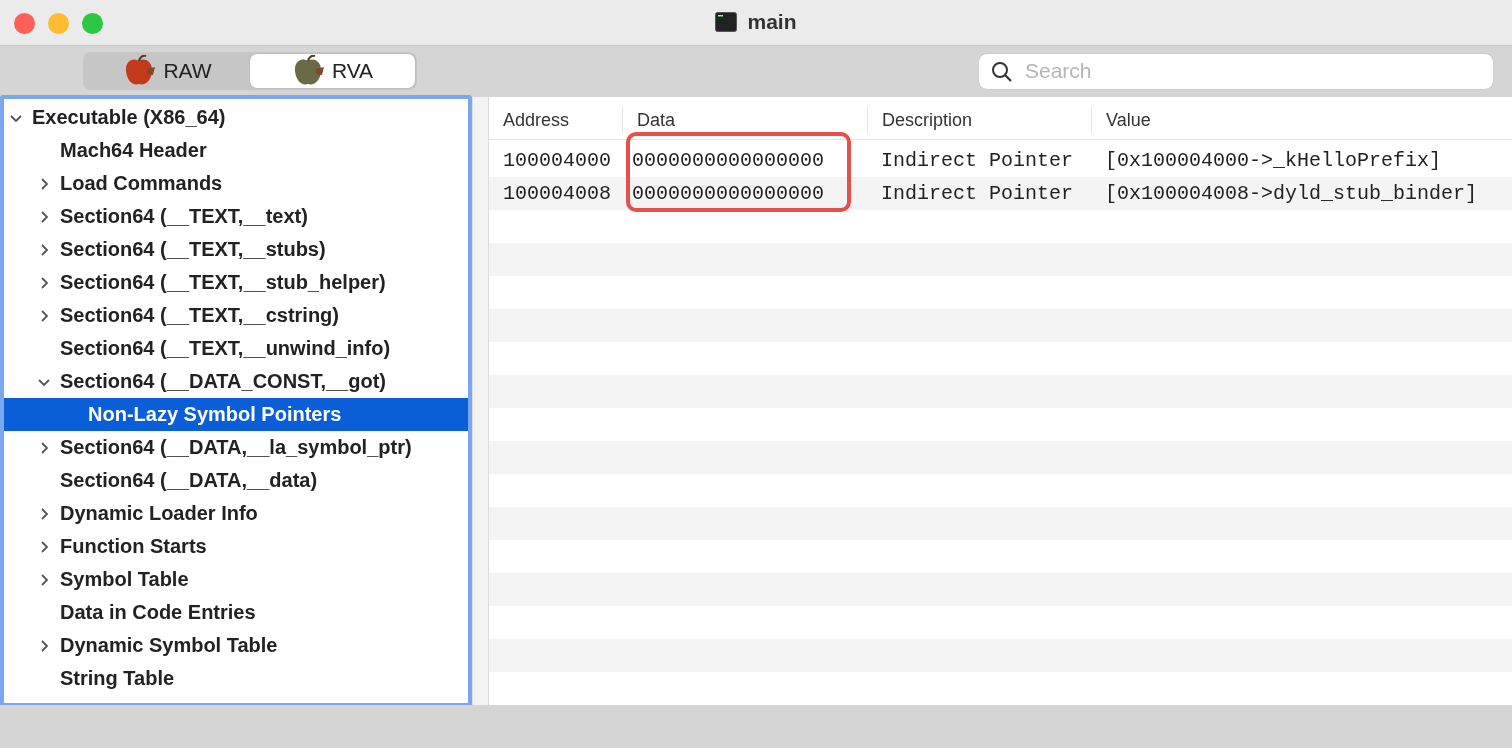  I want to click on close-button, so click(24, 23).